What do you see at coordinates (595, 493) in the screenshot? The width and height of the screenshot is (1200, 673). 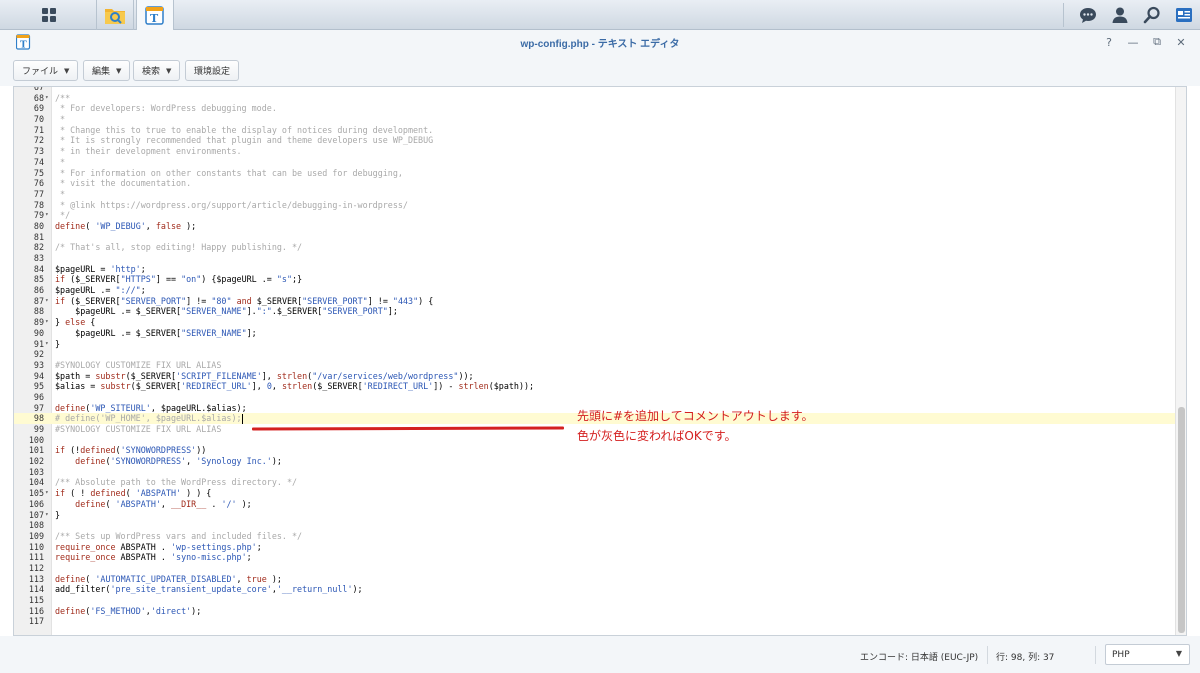 I see `code-line: 105 ▾ if ( ! defined( 'ABSPATH' ) ) {` at bounding box center [595, 493].